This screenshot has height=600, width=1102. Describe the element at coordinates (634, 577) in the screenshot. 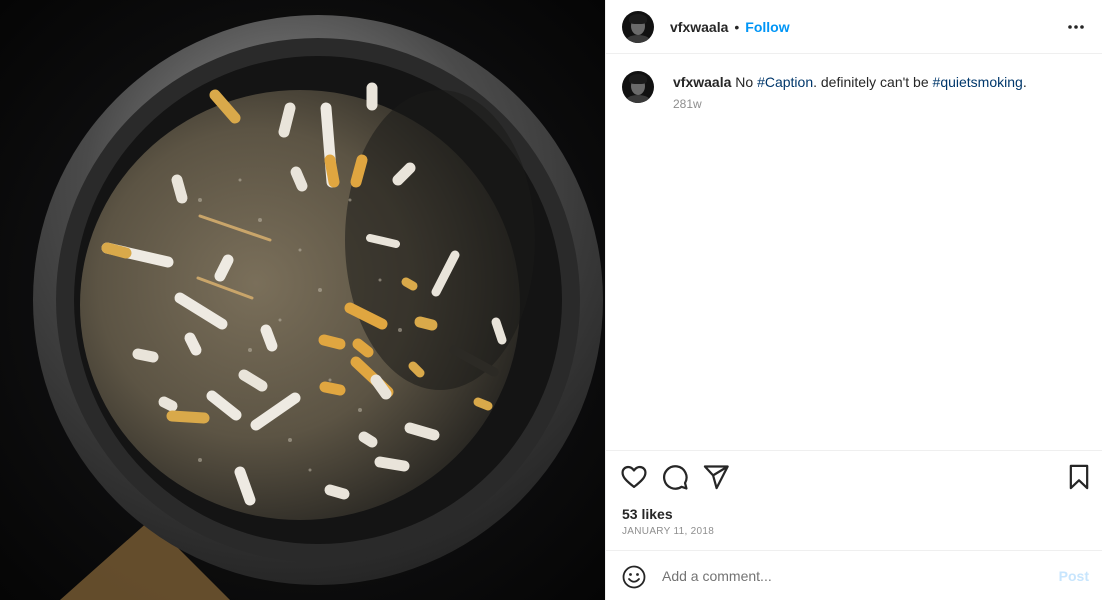

I see `smiley-icon` at that location.